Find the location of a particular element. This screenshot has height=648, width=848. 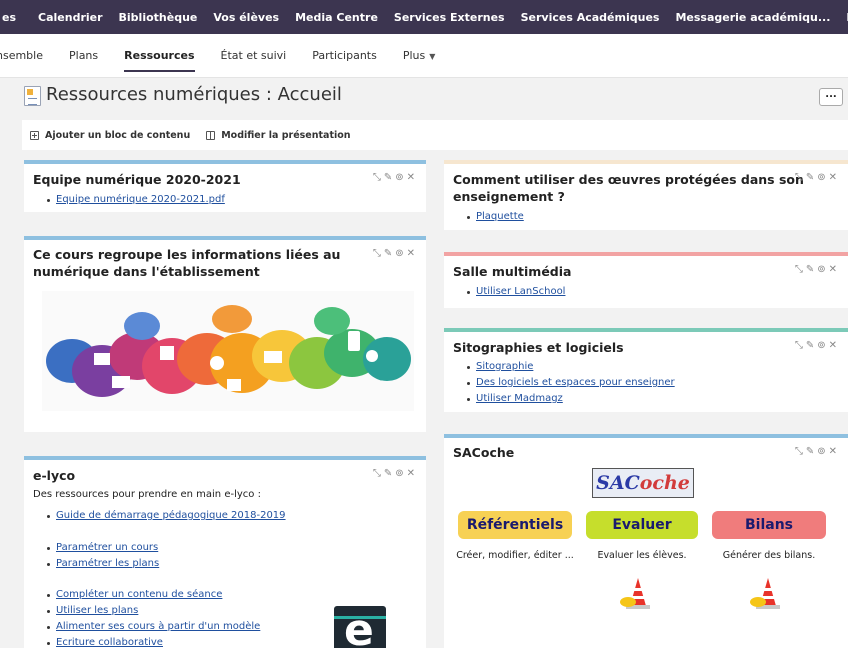

link-logiciels-espaces: Des logiciels et espaces pour enseigner is located at coordinates (575, 382).